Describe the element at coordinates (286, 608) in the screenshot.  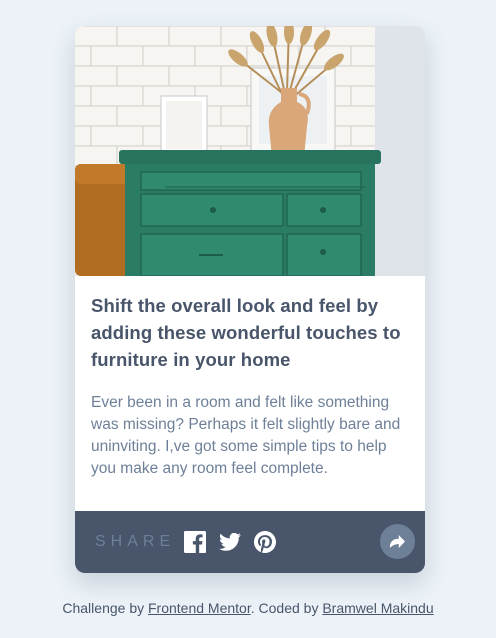
I see `attribution-middle: . Coded by` at that location.